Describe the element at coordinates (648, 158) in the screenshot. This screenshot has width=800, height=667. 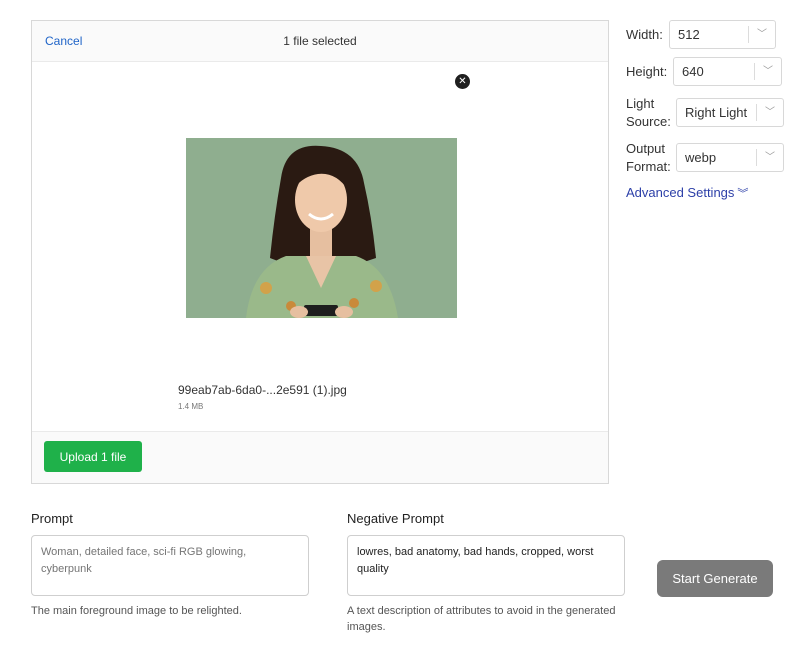
I see `output-format-label: Output Format:` at that location.